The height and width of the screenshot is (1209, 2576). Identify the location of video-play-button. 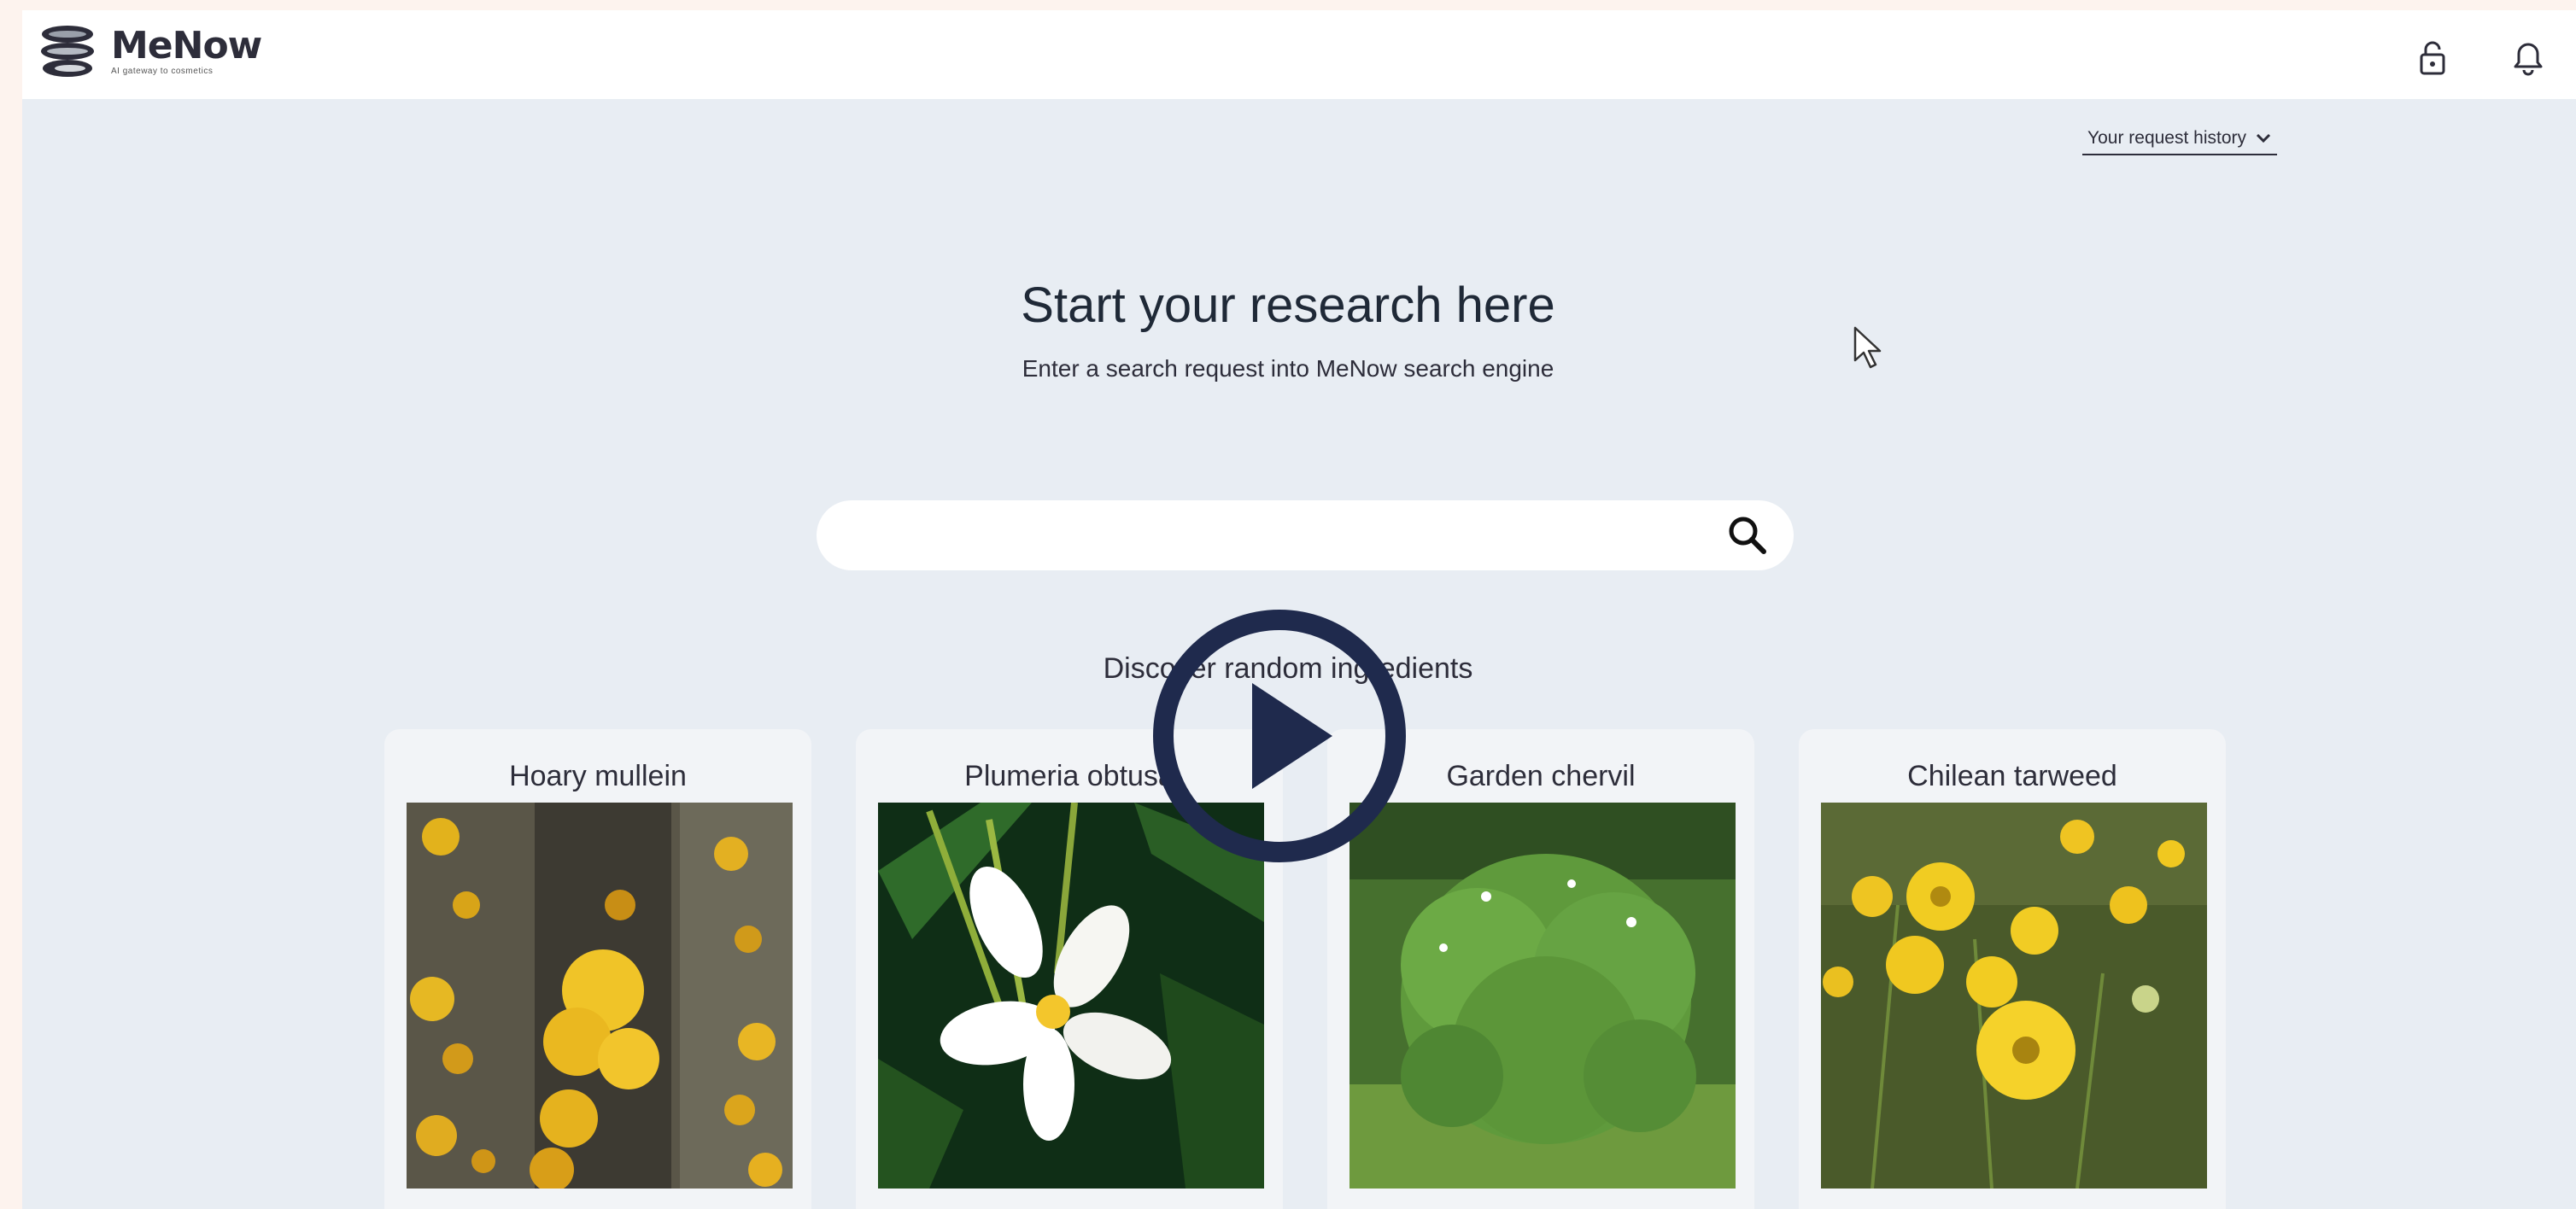
(1279, 736).